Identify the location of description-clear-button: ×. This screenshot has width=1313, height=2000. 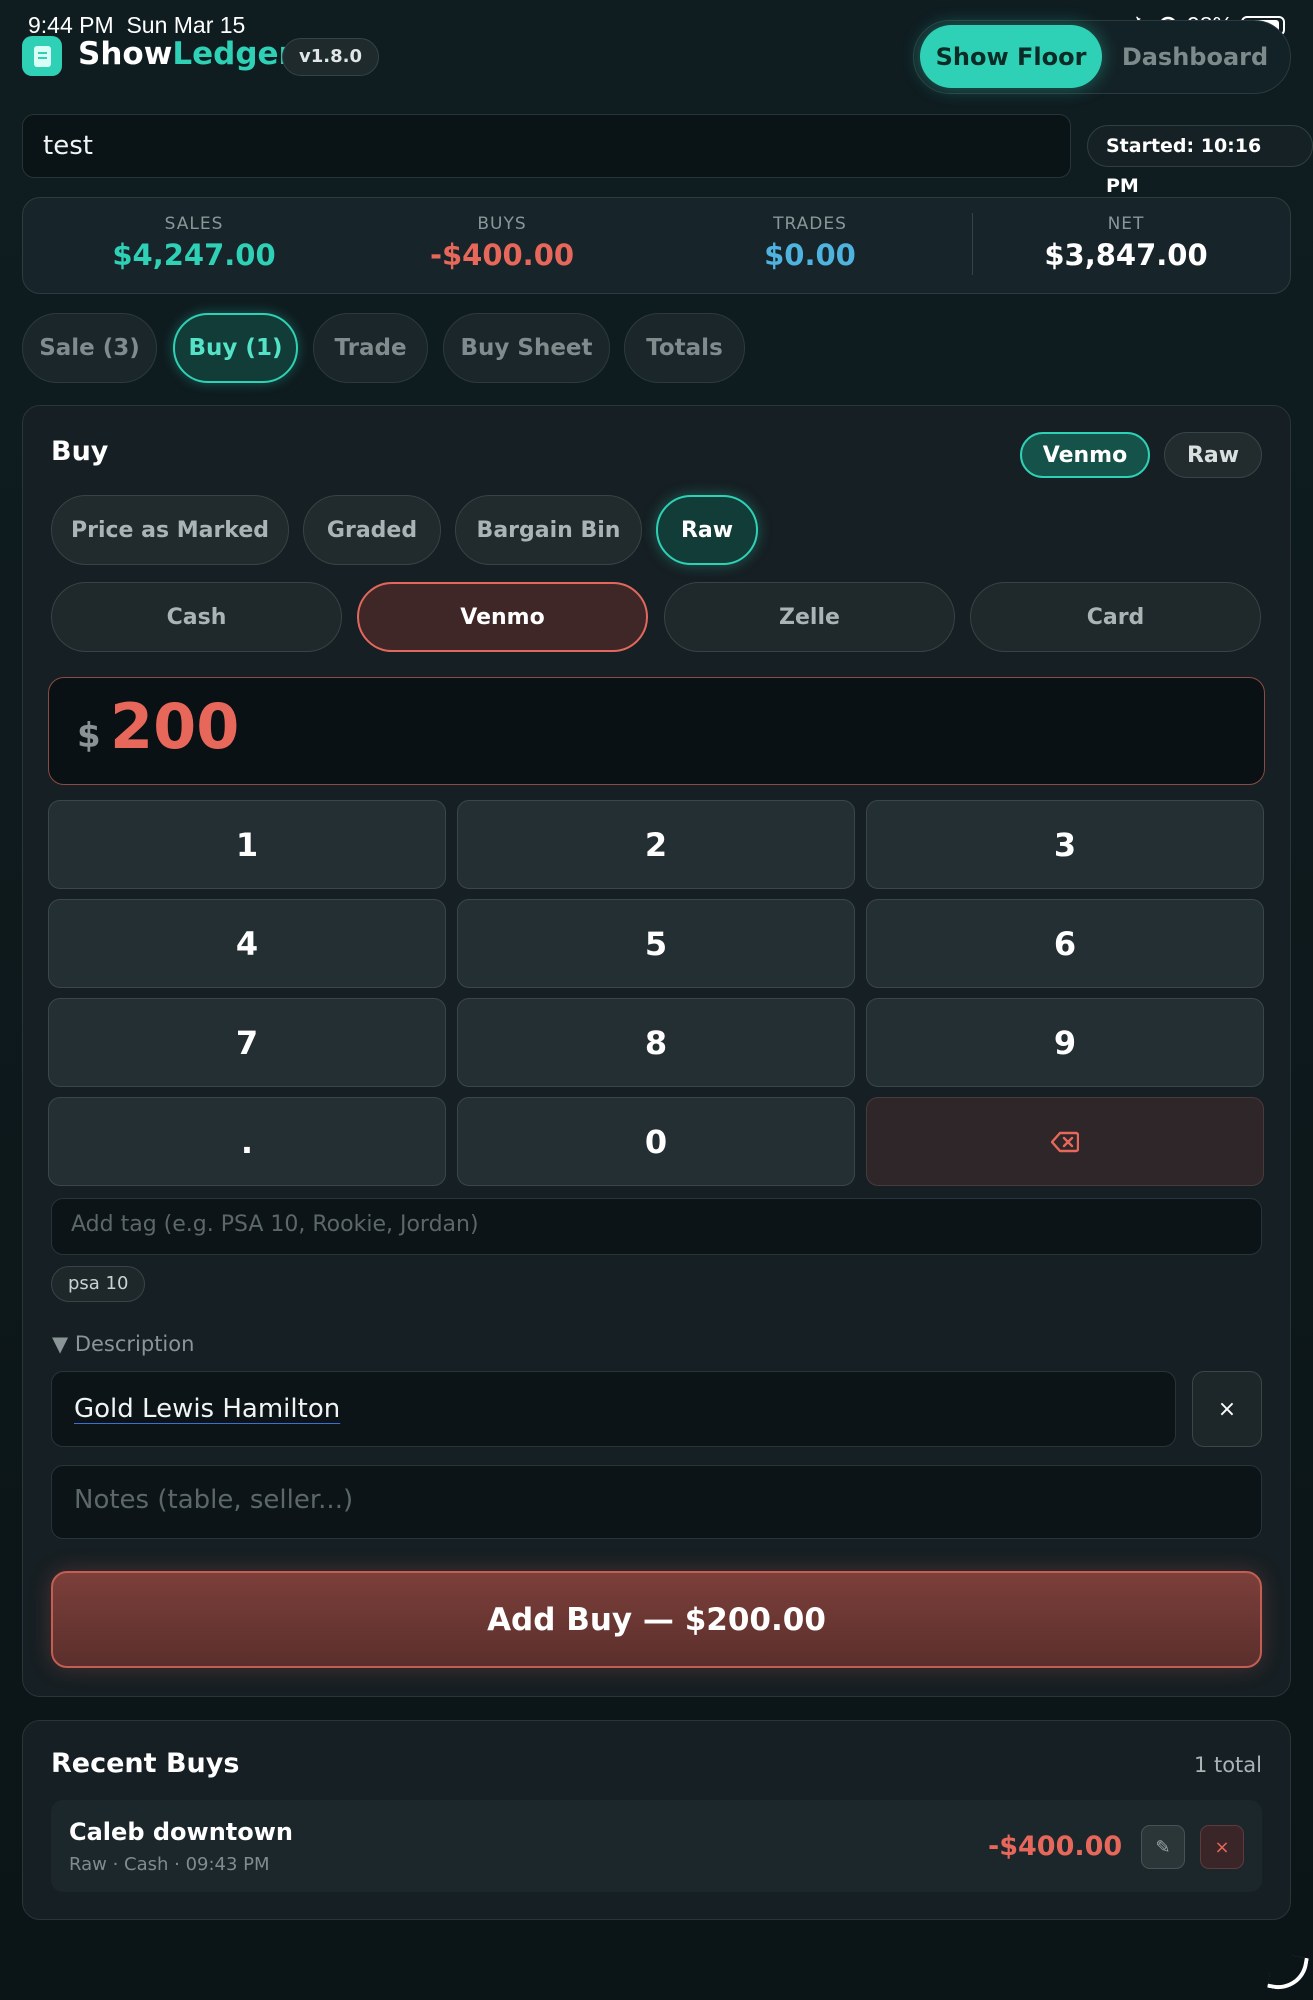
(1227, 1409).